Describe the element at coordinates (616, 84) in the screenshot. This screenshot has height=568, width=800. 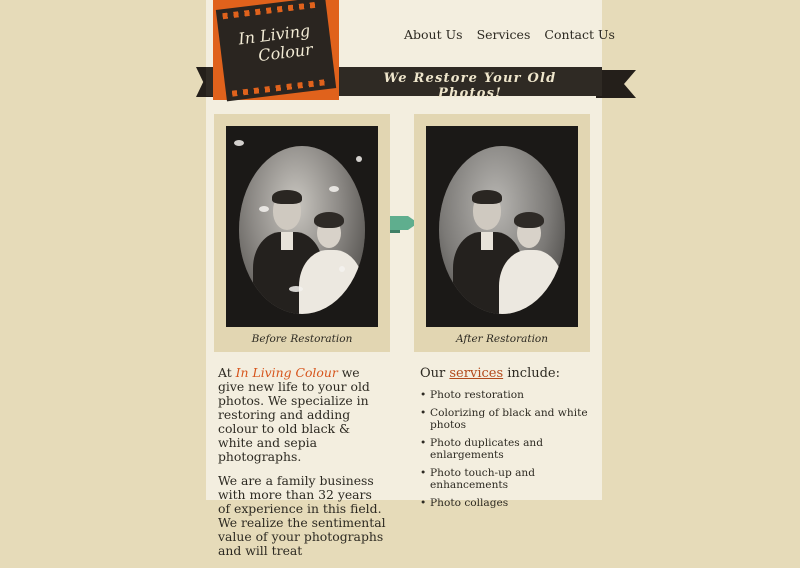
I see `ribbon-tail-right` at that location.